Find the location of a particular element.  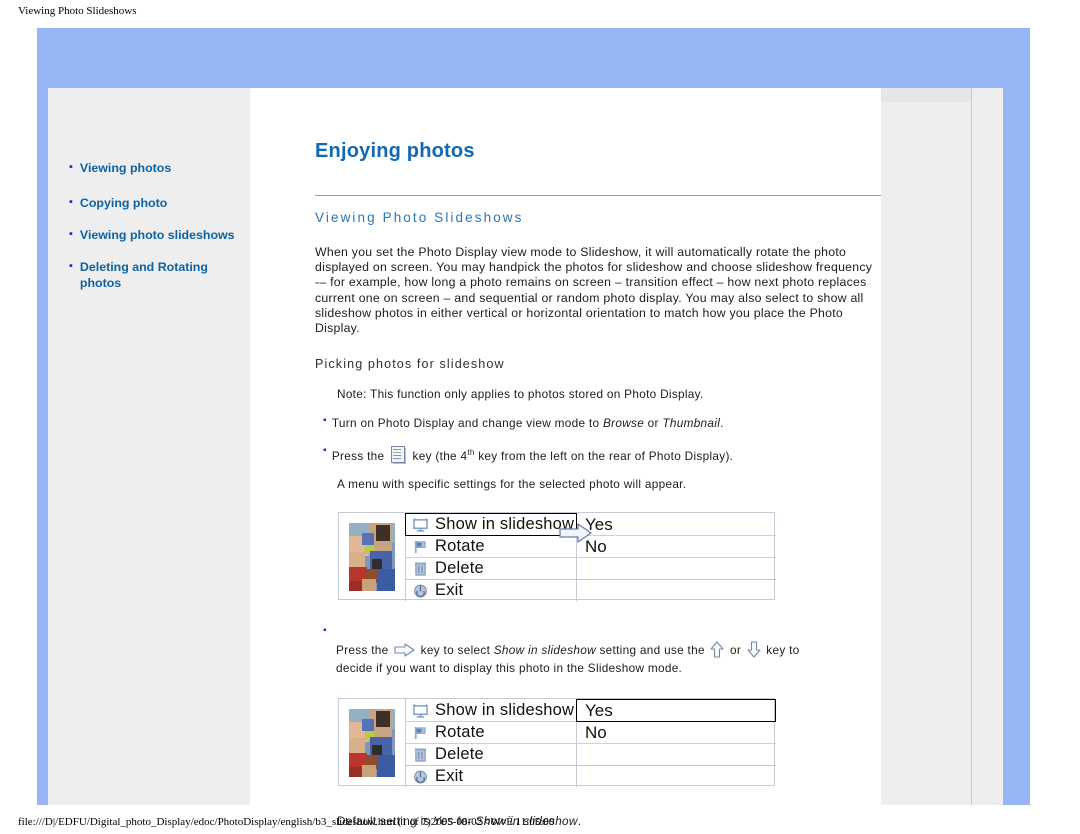

menu-item-value: Yes is located at coordinates (599, 710).